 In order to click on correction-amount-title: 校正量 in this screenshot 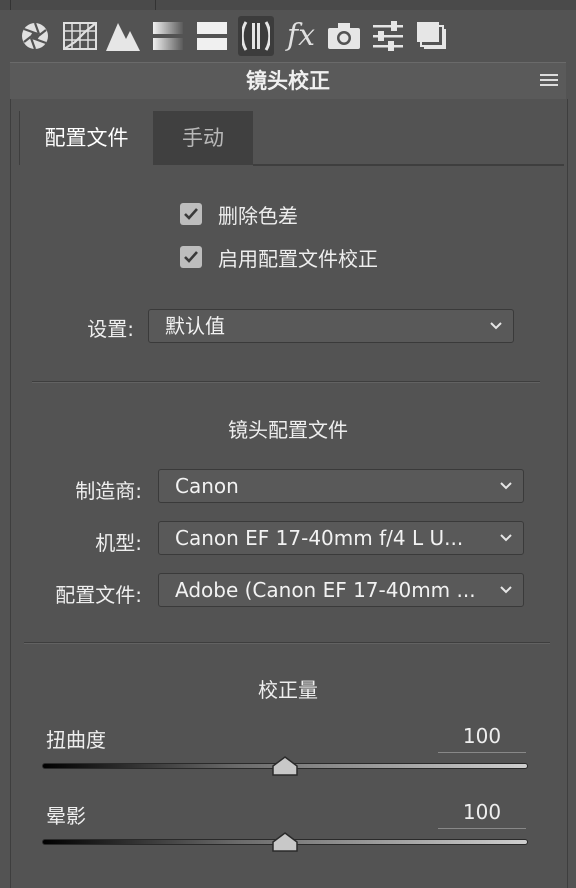, I will do `click(288, 690)`.